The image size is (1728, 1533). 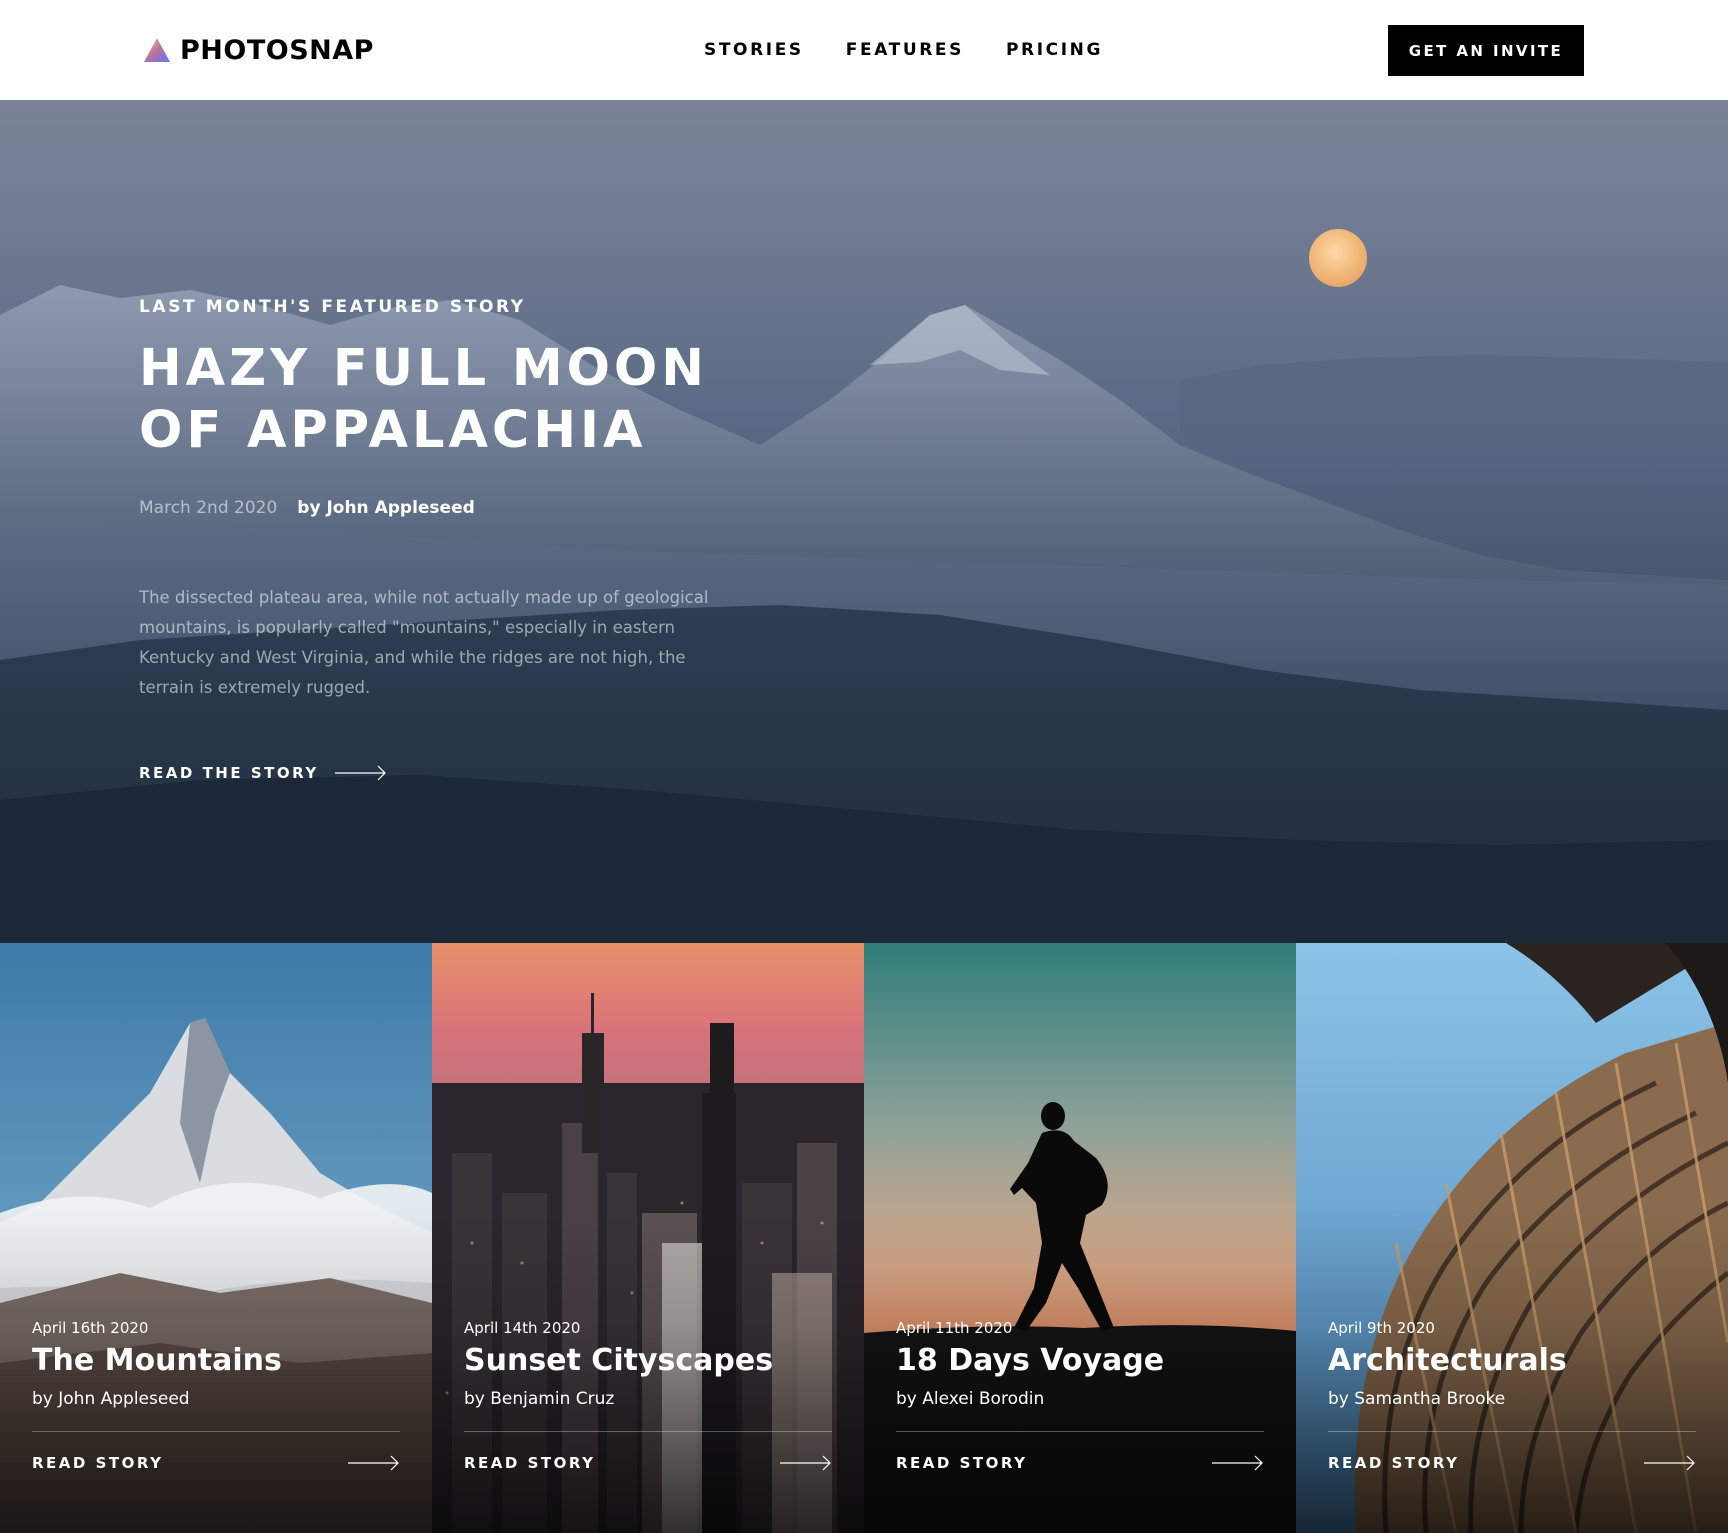 What do you see at coordinates (1054, 50) in the screenshot?
I see `nav-pricing: PRICING` at bounding box center [1054, 50].